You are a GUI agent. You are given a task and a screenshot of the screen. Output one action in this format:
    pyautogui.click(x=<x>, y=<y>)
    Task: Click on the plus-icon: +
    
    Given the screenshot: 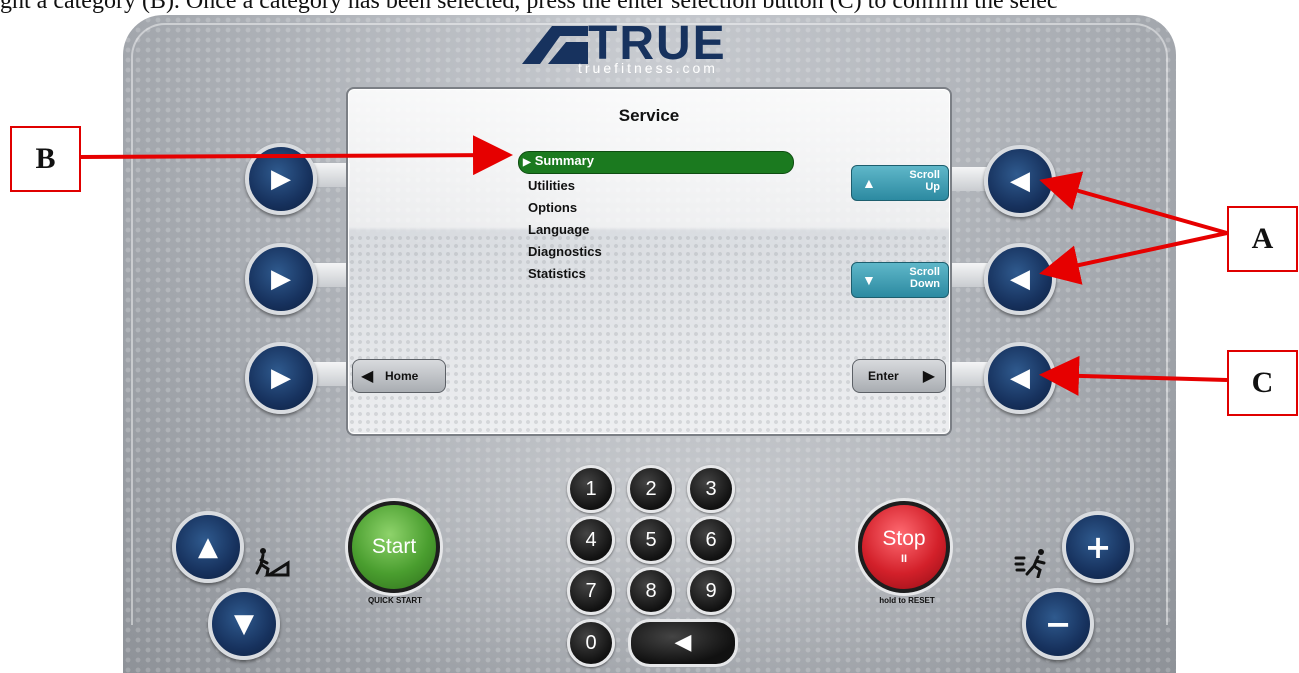 What is the action you would take?
    pyautogui.click(x=1098, y=547)
    